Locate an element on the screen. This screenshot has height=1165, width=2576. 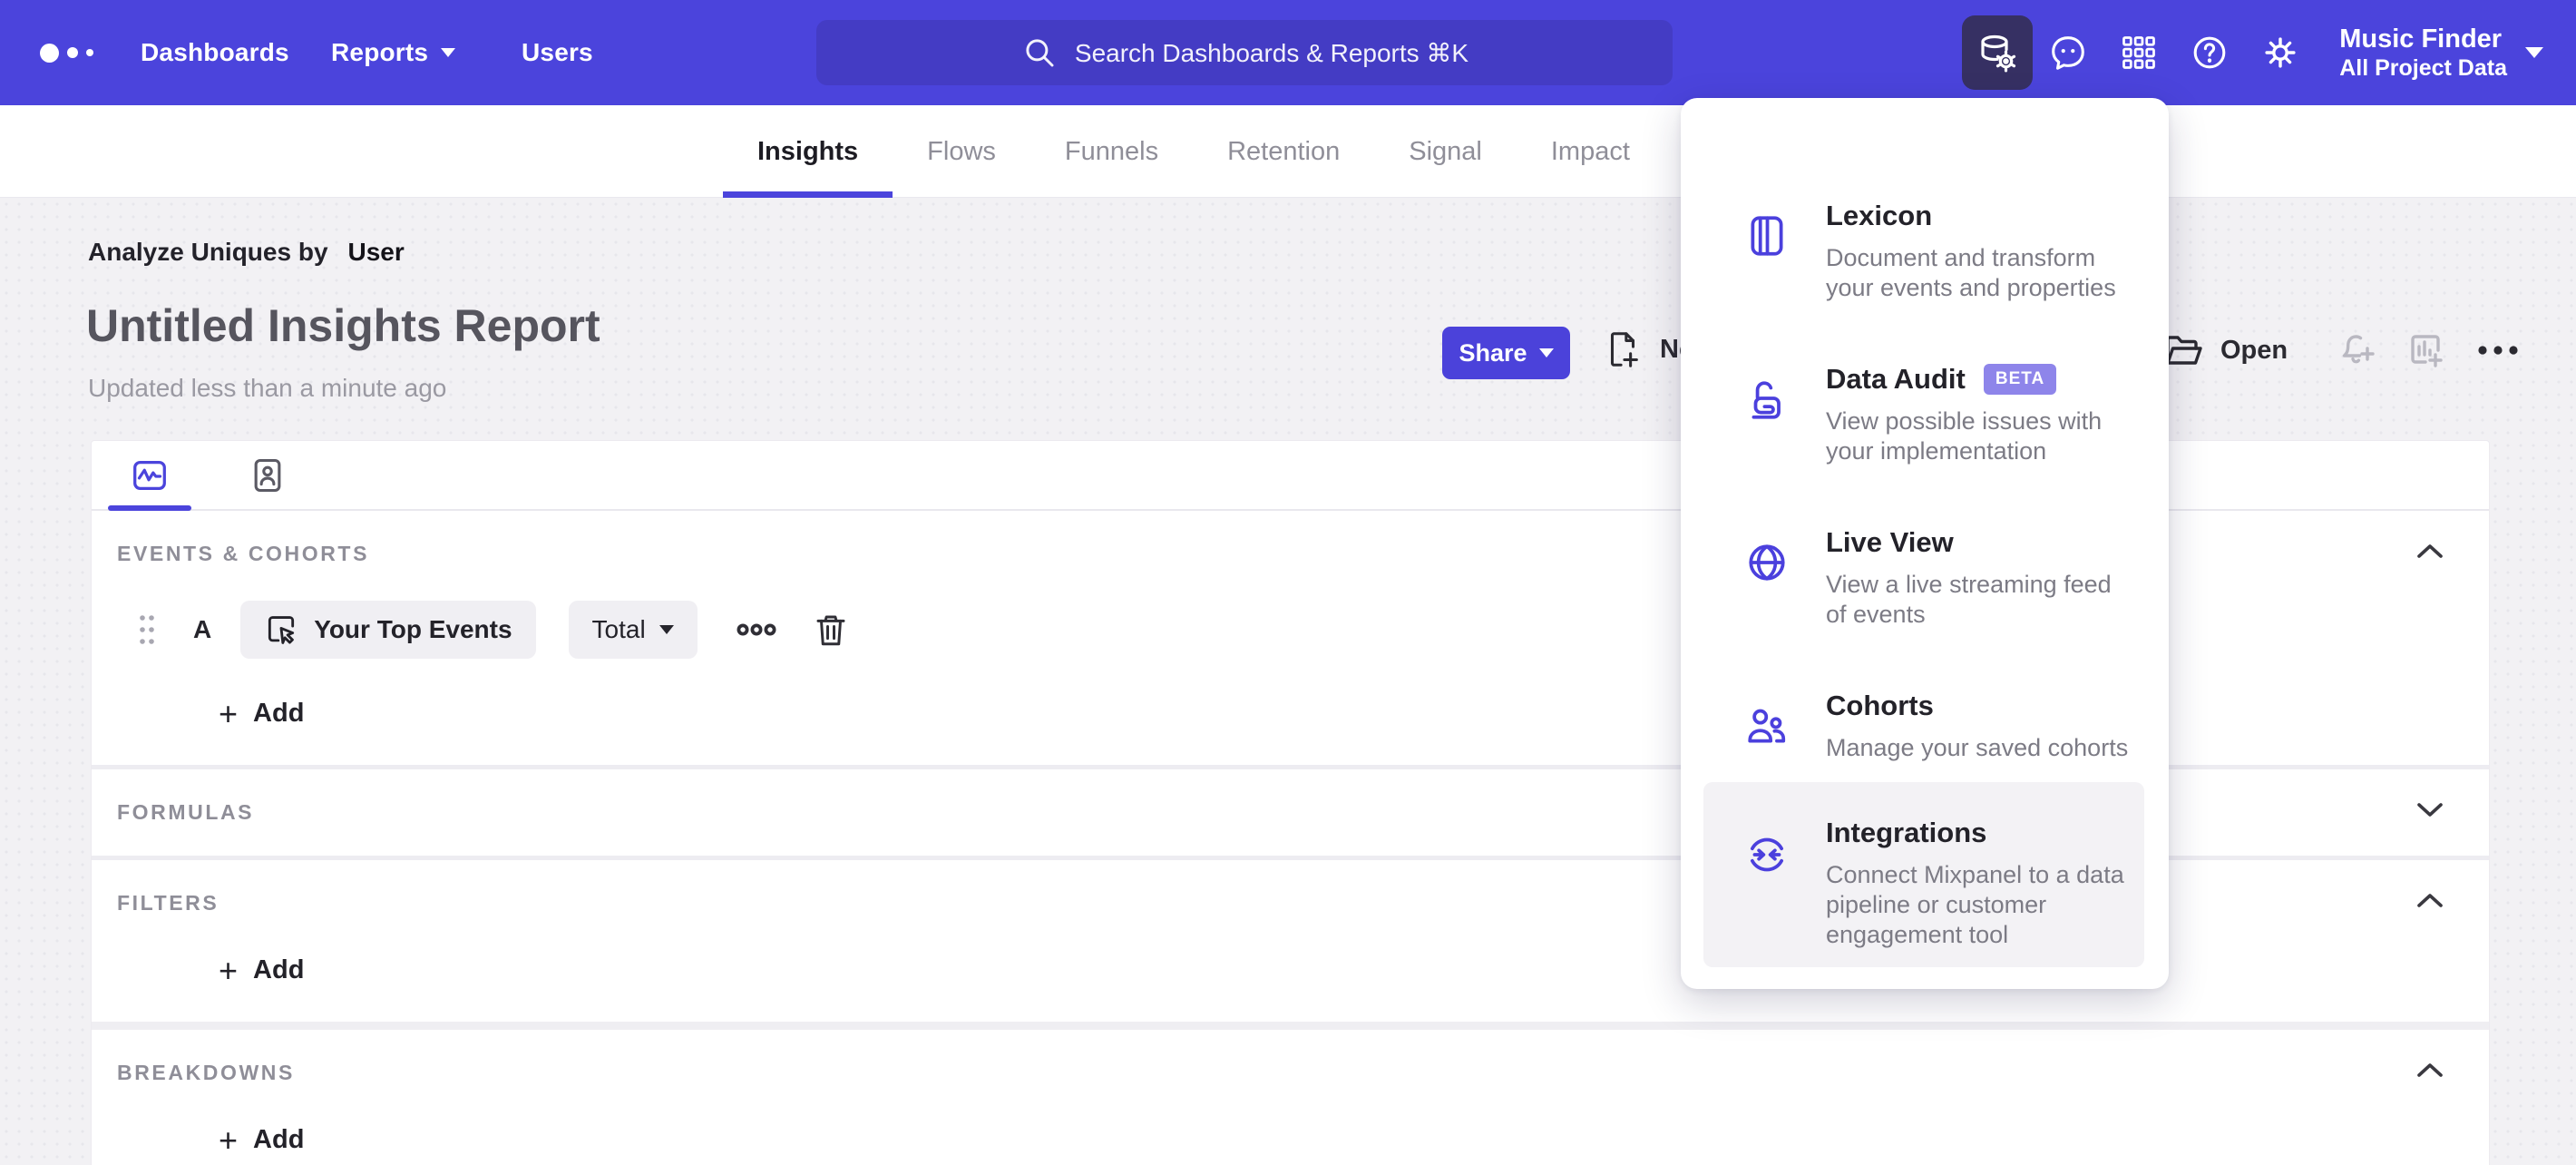
apps-grid-button is located at coordinates (2138, 52).